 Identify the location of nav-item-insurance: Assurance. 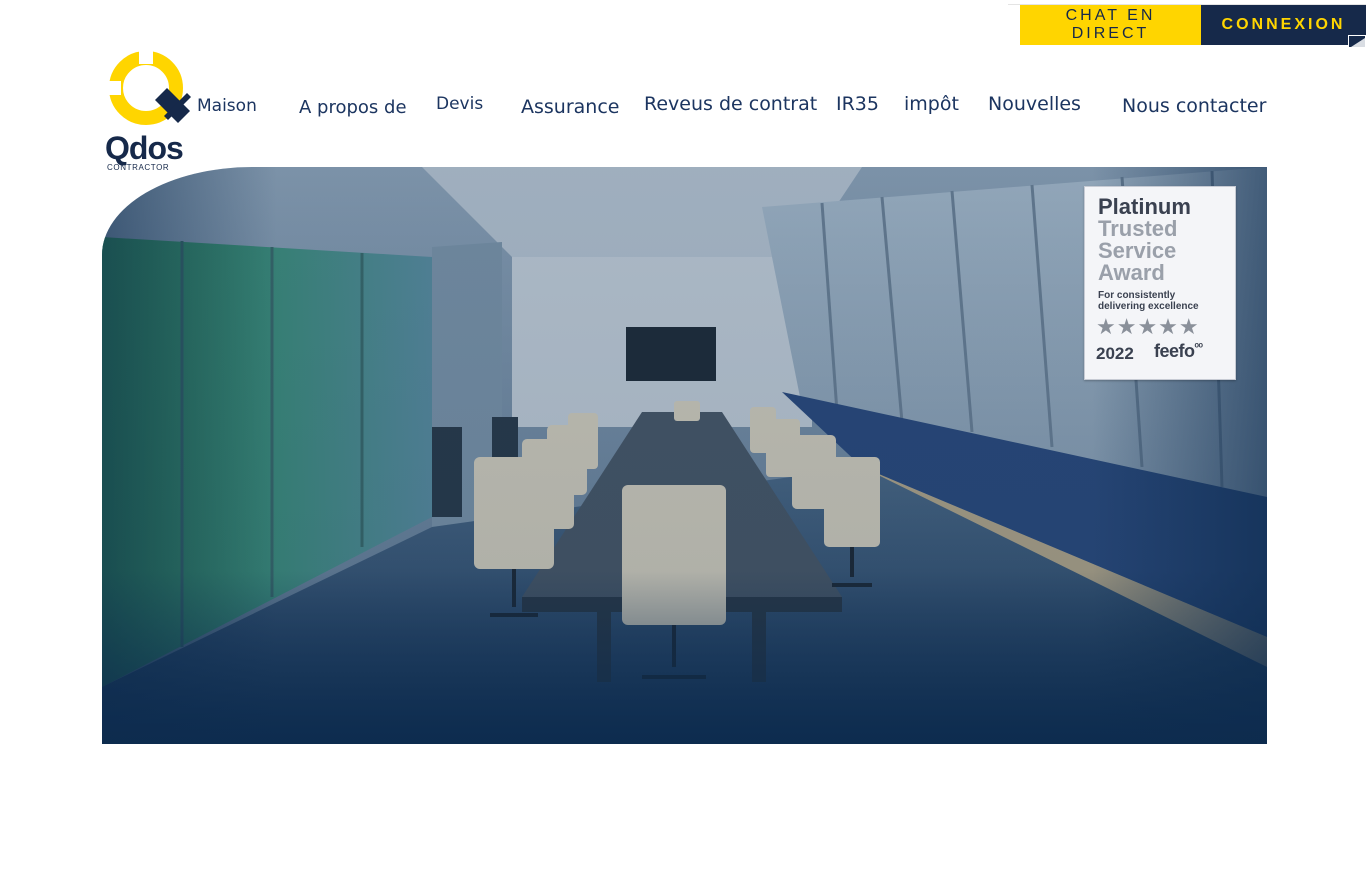
(570, 107).